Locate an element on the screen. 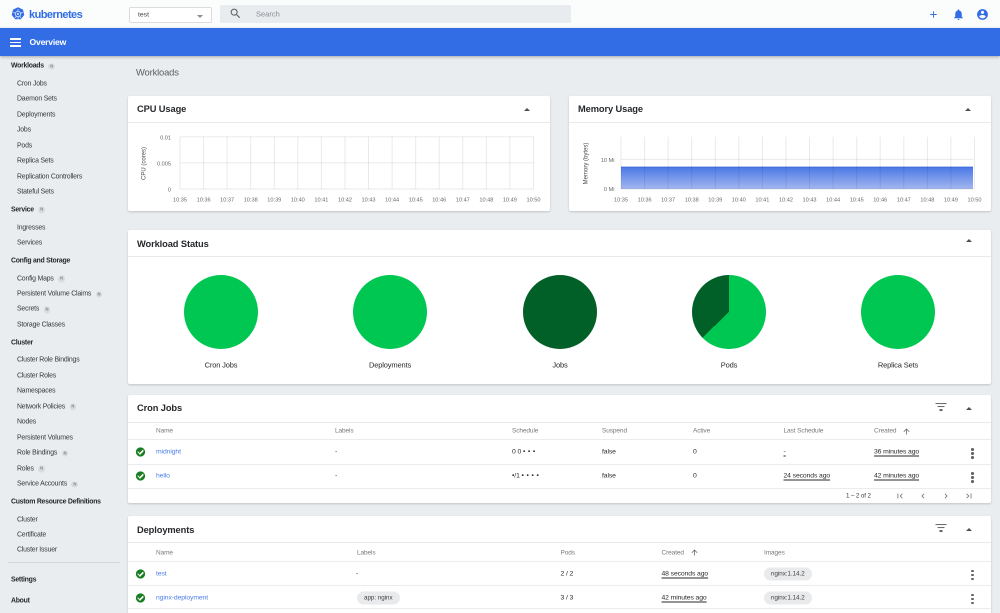 The height and width of the screenshot is (613, 1000). svg-text: Memory (bytes) is located at coordinates (587, 164).